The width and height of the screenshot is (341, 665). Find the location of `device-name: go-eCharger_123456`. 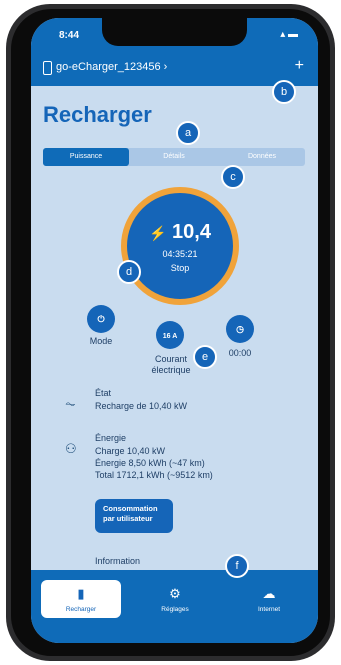

device-name: go-eCharger_123456 is located at coordinates (108, 67).